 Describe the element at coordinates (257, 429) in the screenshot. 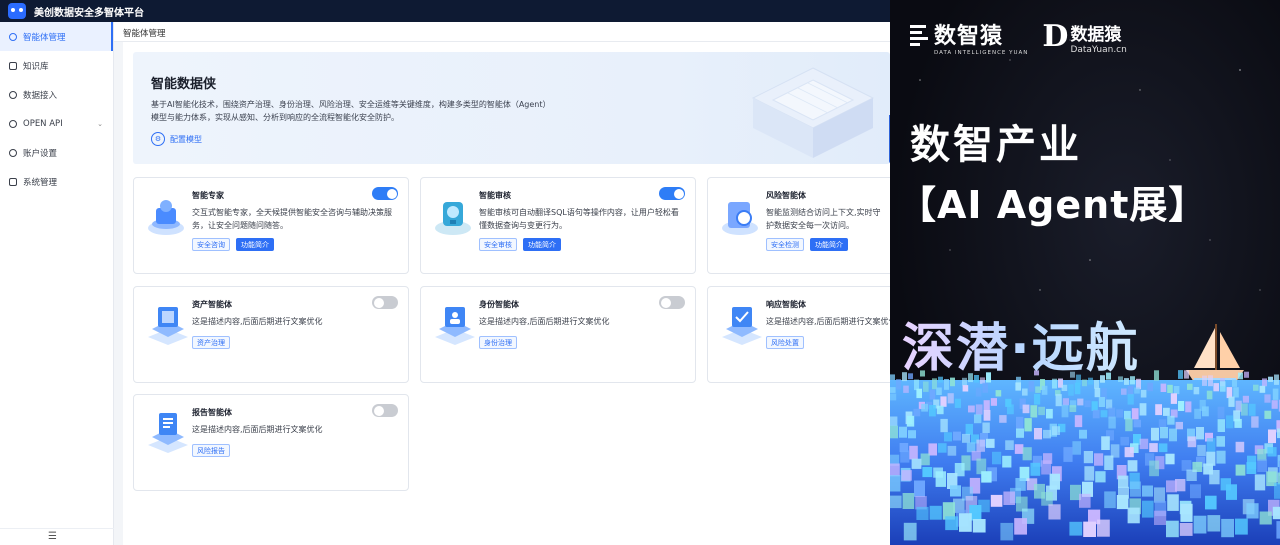

I see `agent-card-description: 这是描述内容,后面后期进行文案优化` at that location.